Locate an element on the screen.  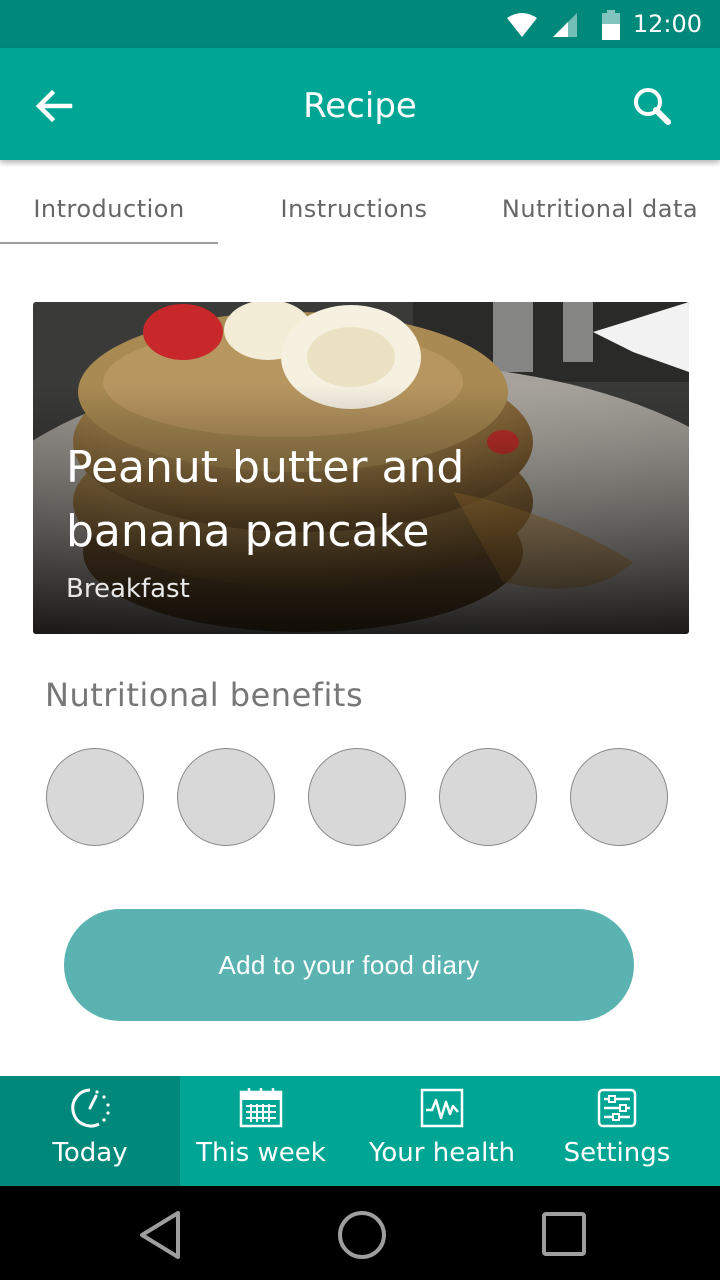
recents-square-icon is located at coordinates (564, 1233).